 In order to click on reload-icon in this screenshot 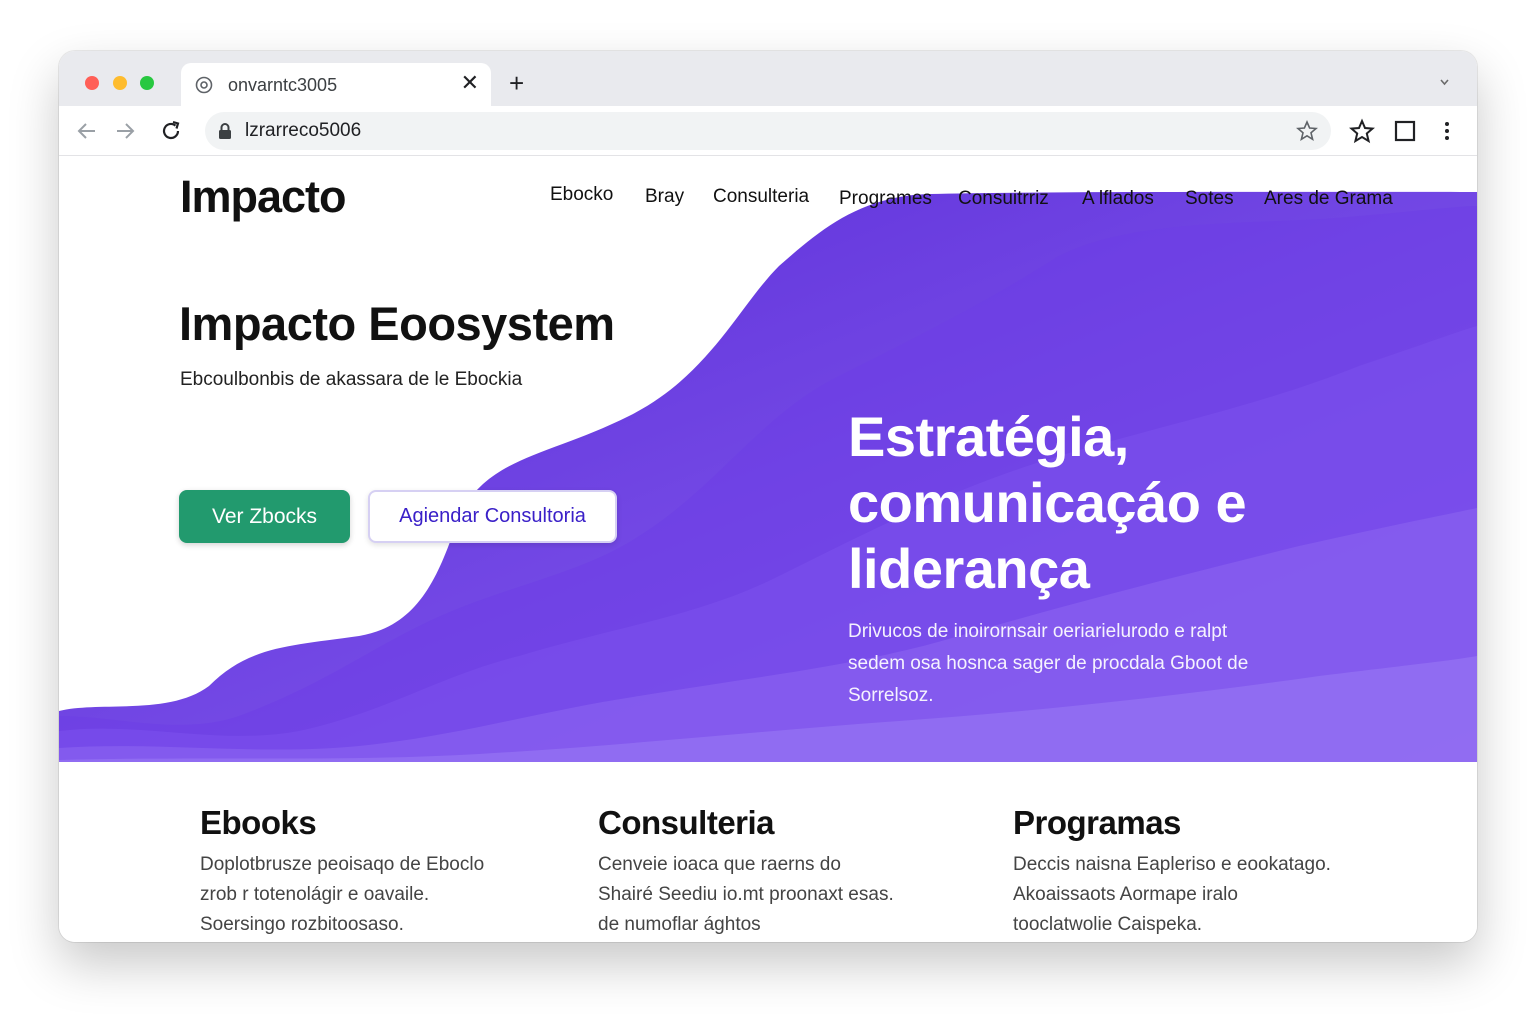, I will do `click(171, 131)`.